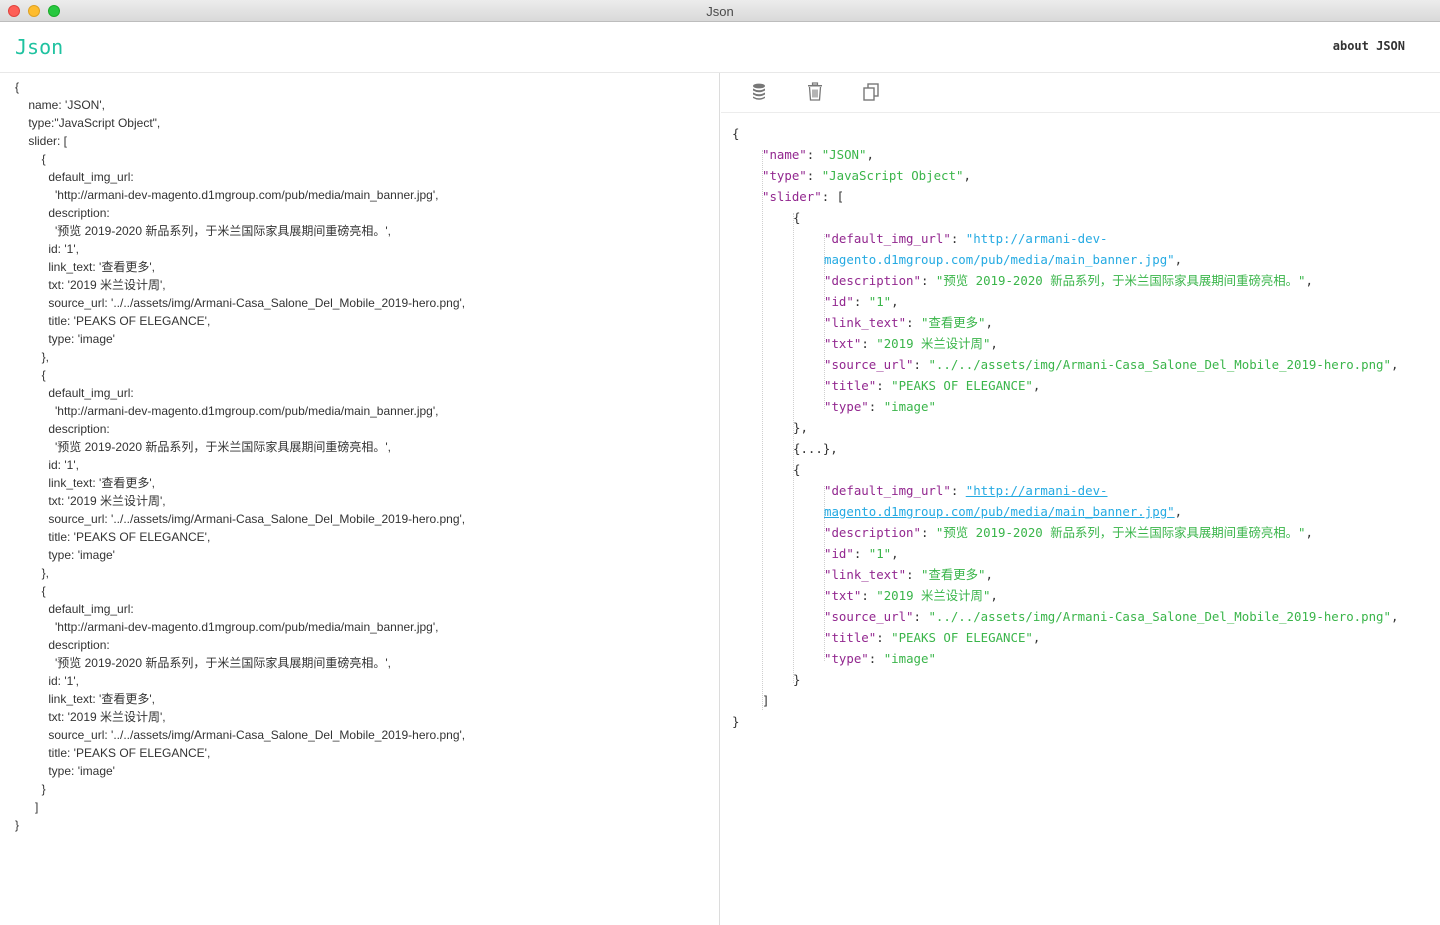 Image resolution: width=1440 pixels, height=925 pixels. Describe the element at coordinates (869, 364) in the screenshot. I see `json-key: "source_url"` at that location.